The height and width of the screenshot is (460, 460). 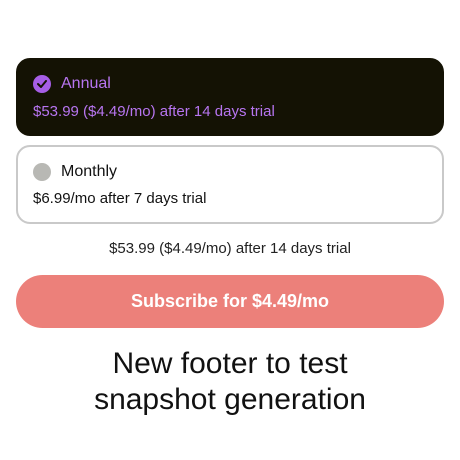 I want to click on plan-title-row: Monthly, so click(x=75, y=172).